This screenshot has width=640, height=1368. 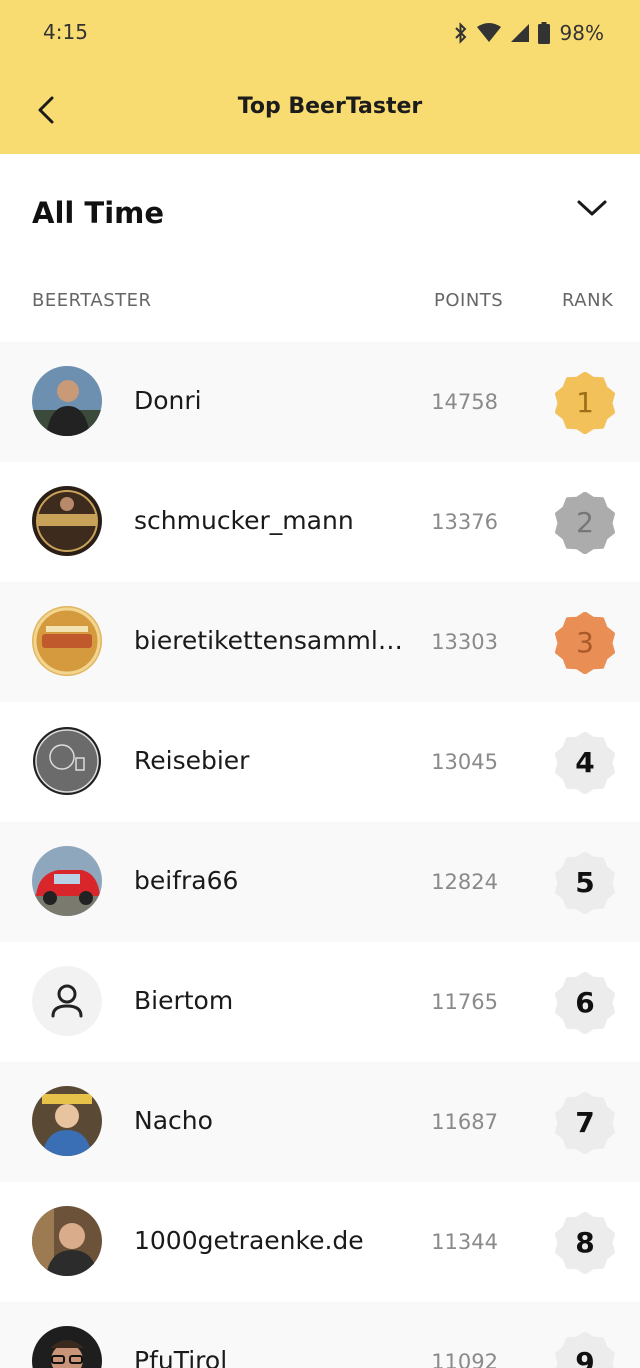 I want to click on rank-badge: 1, so click(x=585, y=403).